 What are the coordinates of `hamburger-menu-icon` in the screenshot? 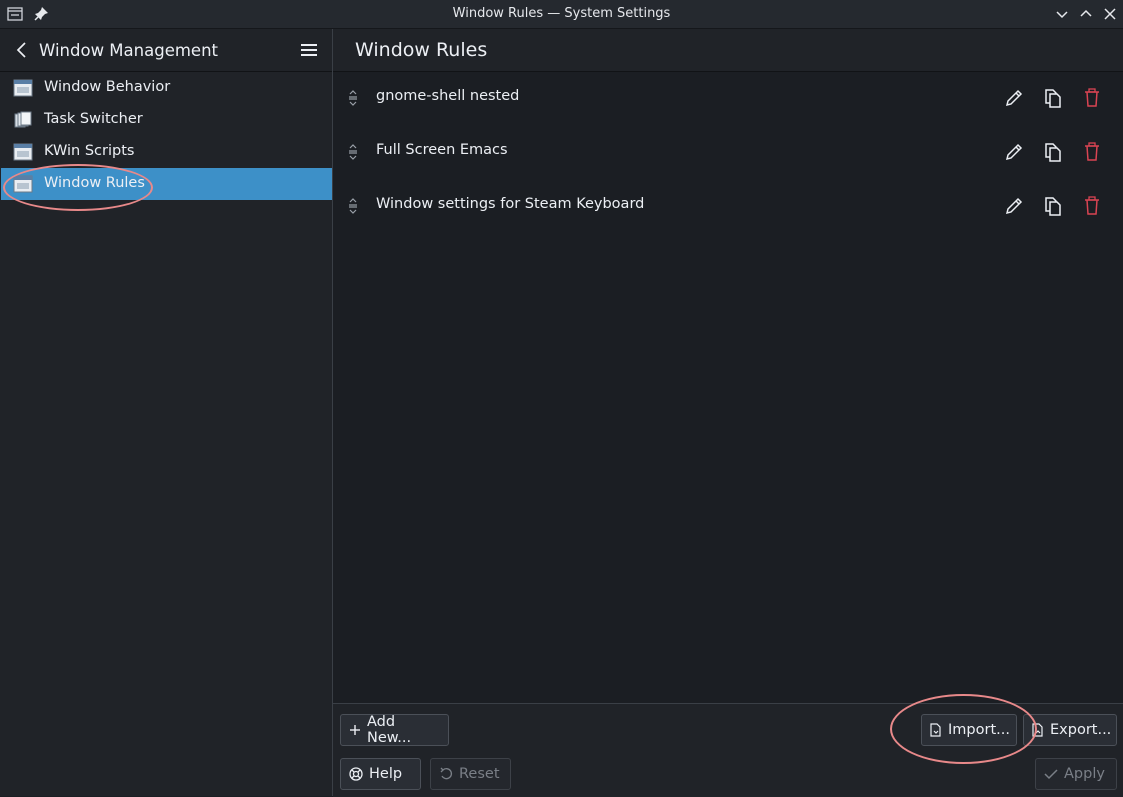 It's located at (309, 50).